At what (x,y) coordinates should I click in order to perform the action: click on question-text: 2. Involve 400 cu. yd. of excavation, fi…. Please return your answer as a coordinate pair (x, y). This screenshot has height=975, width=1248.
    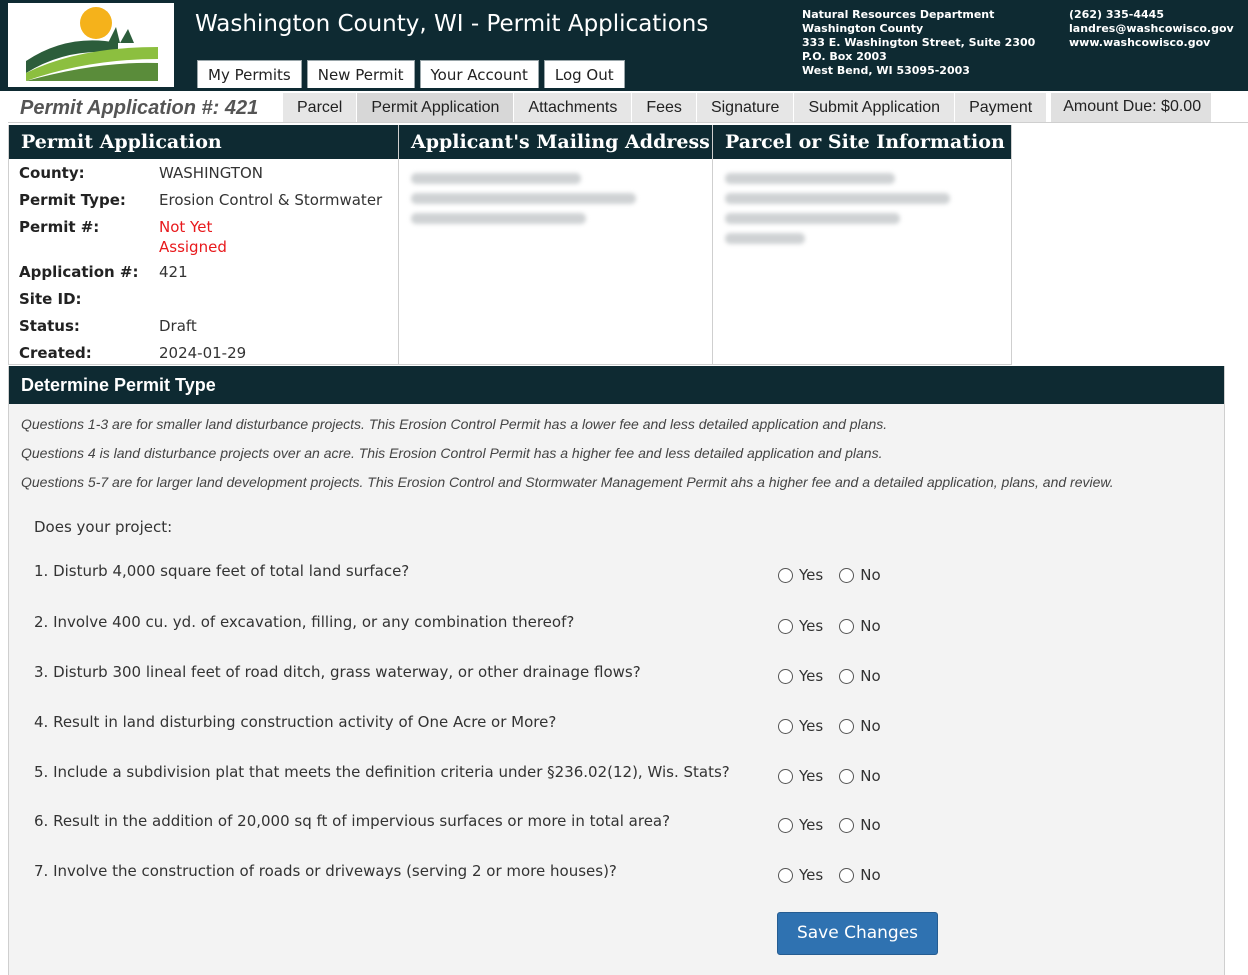
    Looking at the image, I should click on (304, 622).